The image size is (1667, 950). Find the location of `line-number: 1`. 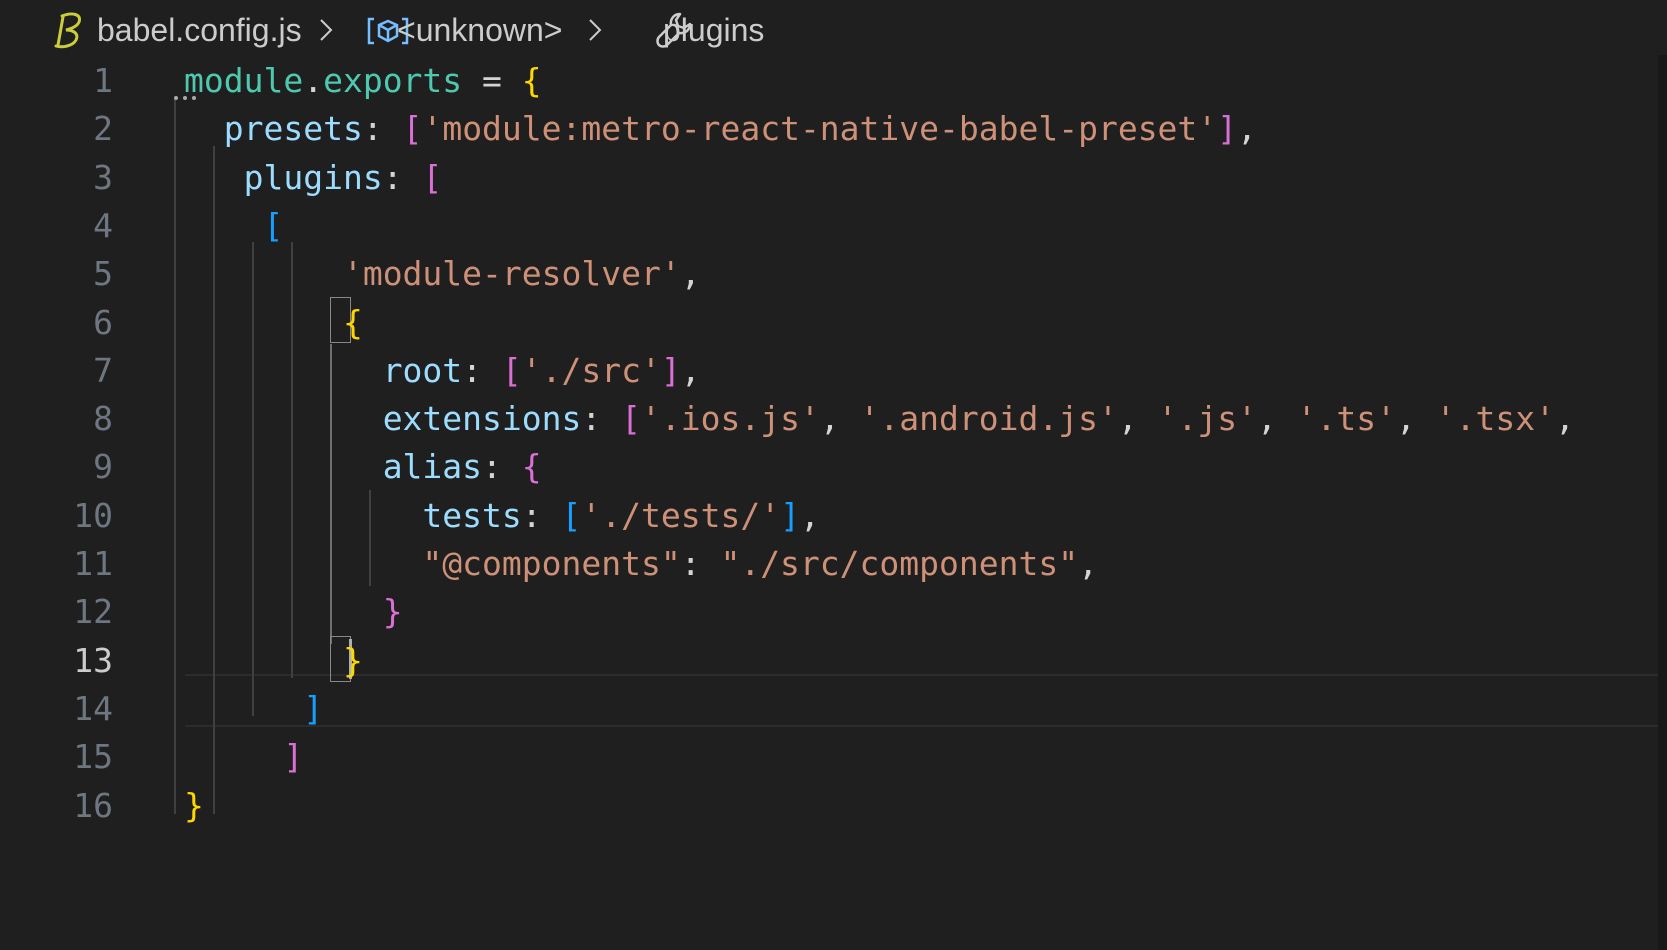

line-number: 1 is located at coordinates (103, 80).